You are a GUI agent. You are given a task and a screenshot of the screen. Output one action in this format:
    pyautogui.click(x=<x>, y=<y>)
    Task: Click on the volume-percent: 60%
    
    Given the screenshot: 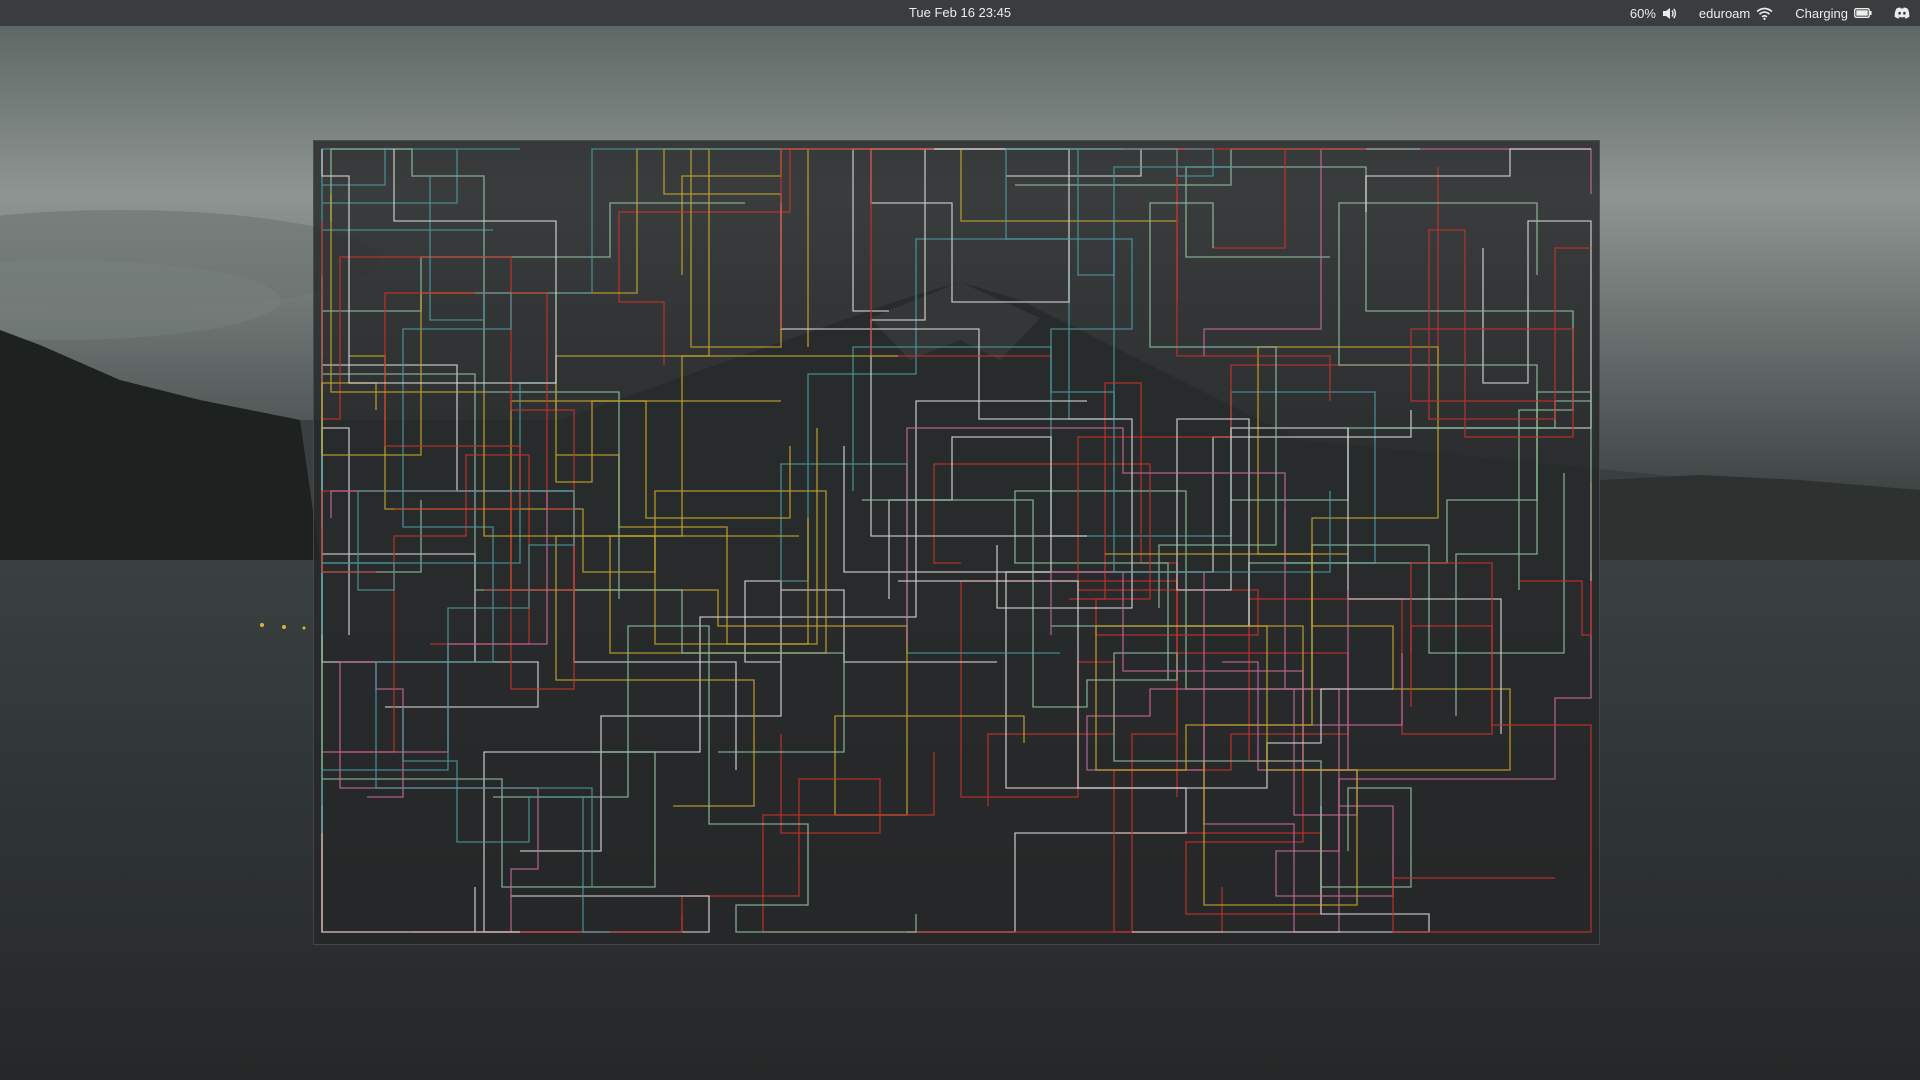 What is the action you would take?
    pyautogui.click(x=1642, y=13)
    